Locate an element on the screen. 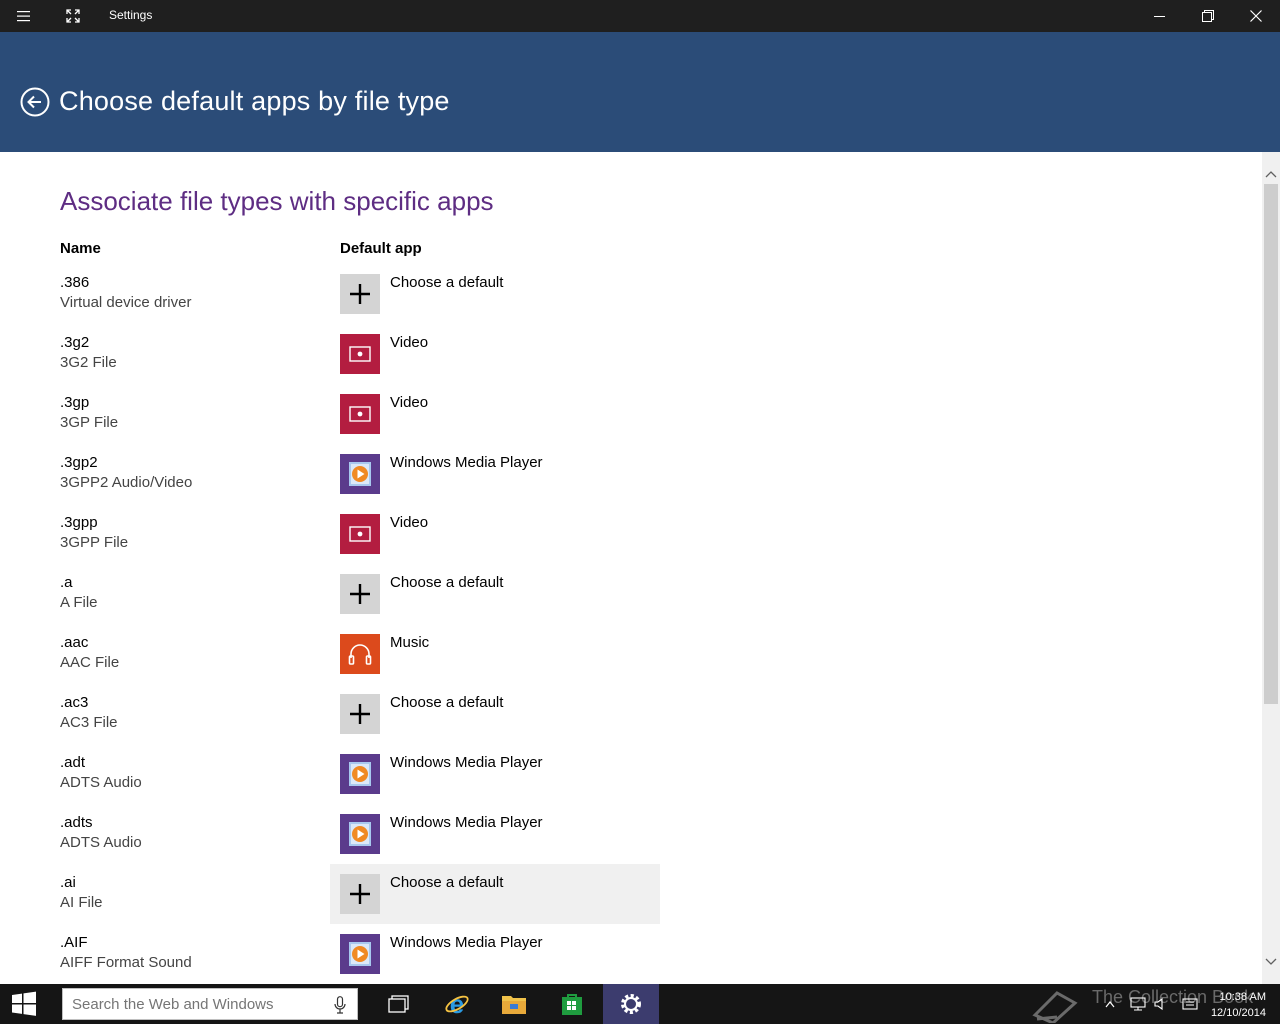  file-type-description: 3GPP2 Audio/Video is located at coordinates (126, 482).